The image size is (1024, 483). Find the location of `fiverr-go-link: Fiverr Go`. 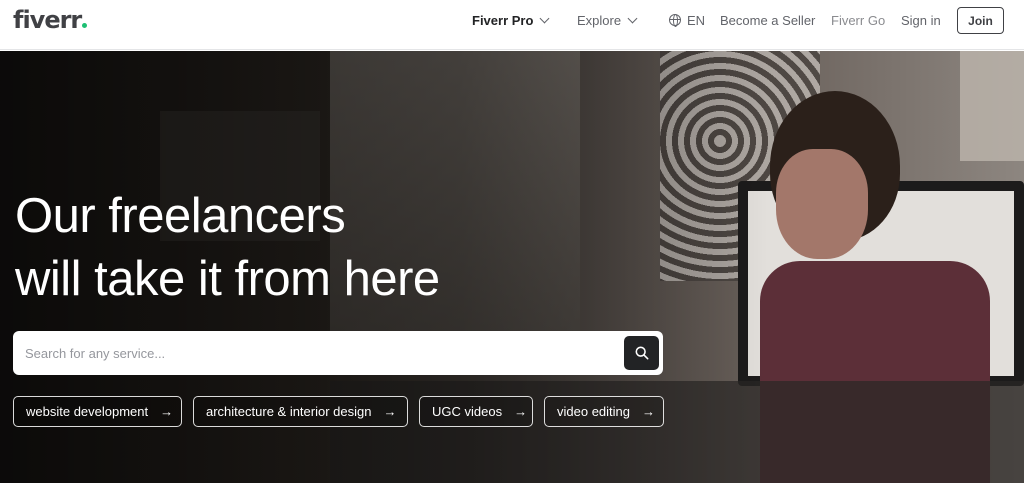

fiverr-go-link: Fiverr Go is located at coordinates (858, 21).